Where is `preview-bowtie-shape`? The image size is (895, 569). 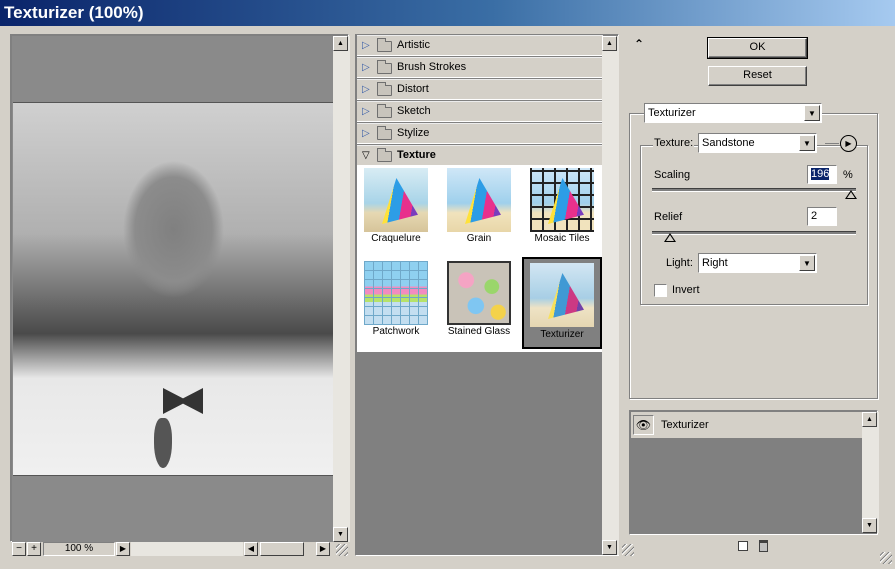
preview-bowtie-shape is located at coordinates (183, 401).